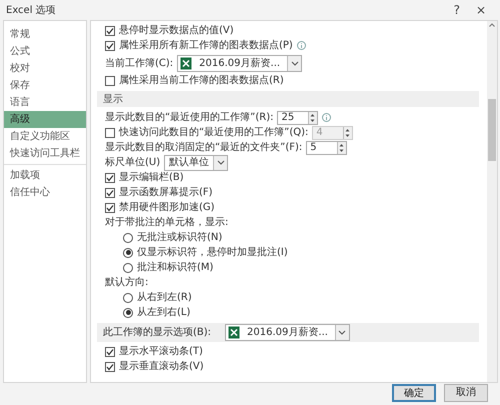 The image size is (500, 405). I want to click on scroll-up-icon, so click(492, 25).